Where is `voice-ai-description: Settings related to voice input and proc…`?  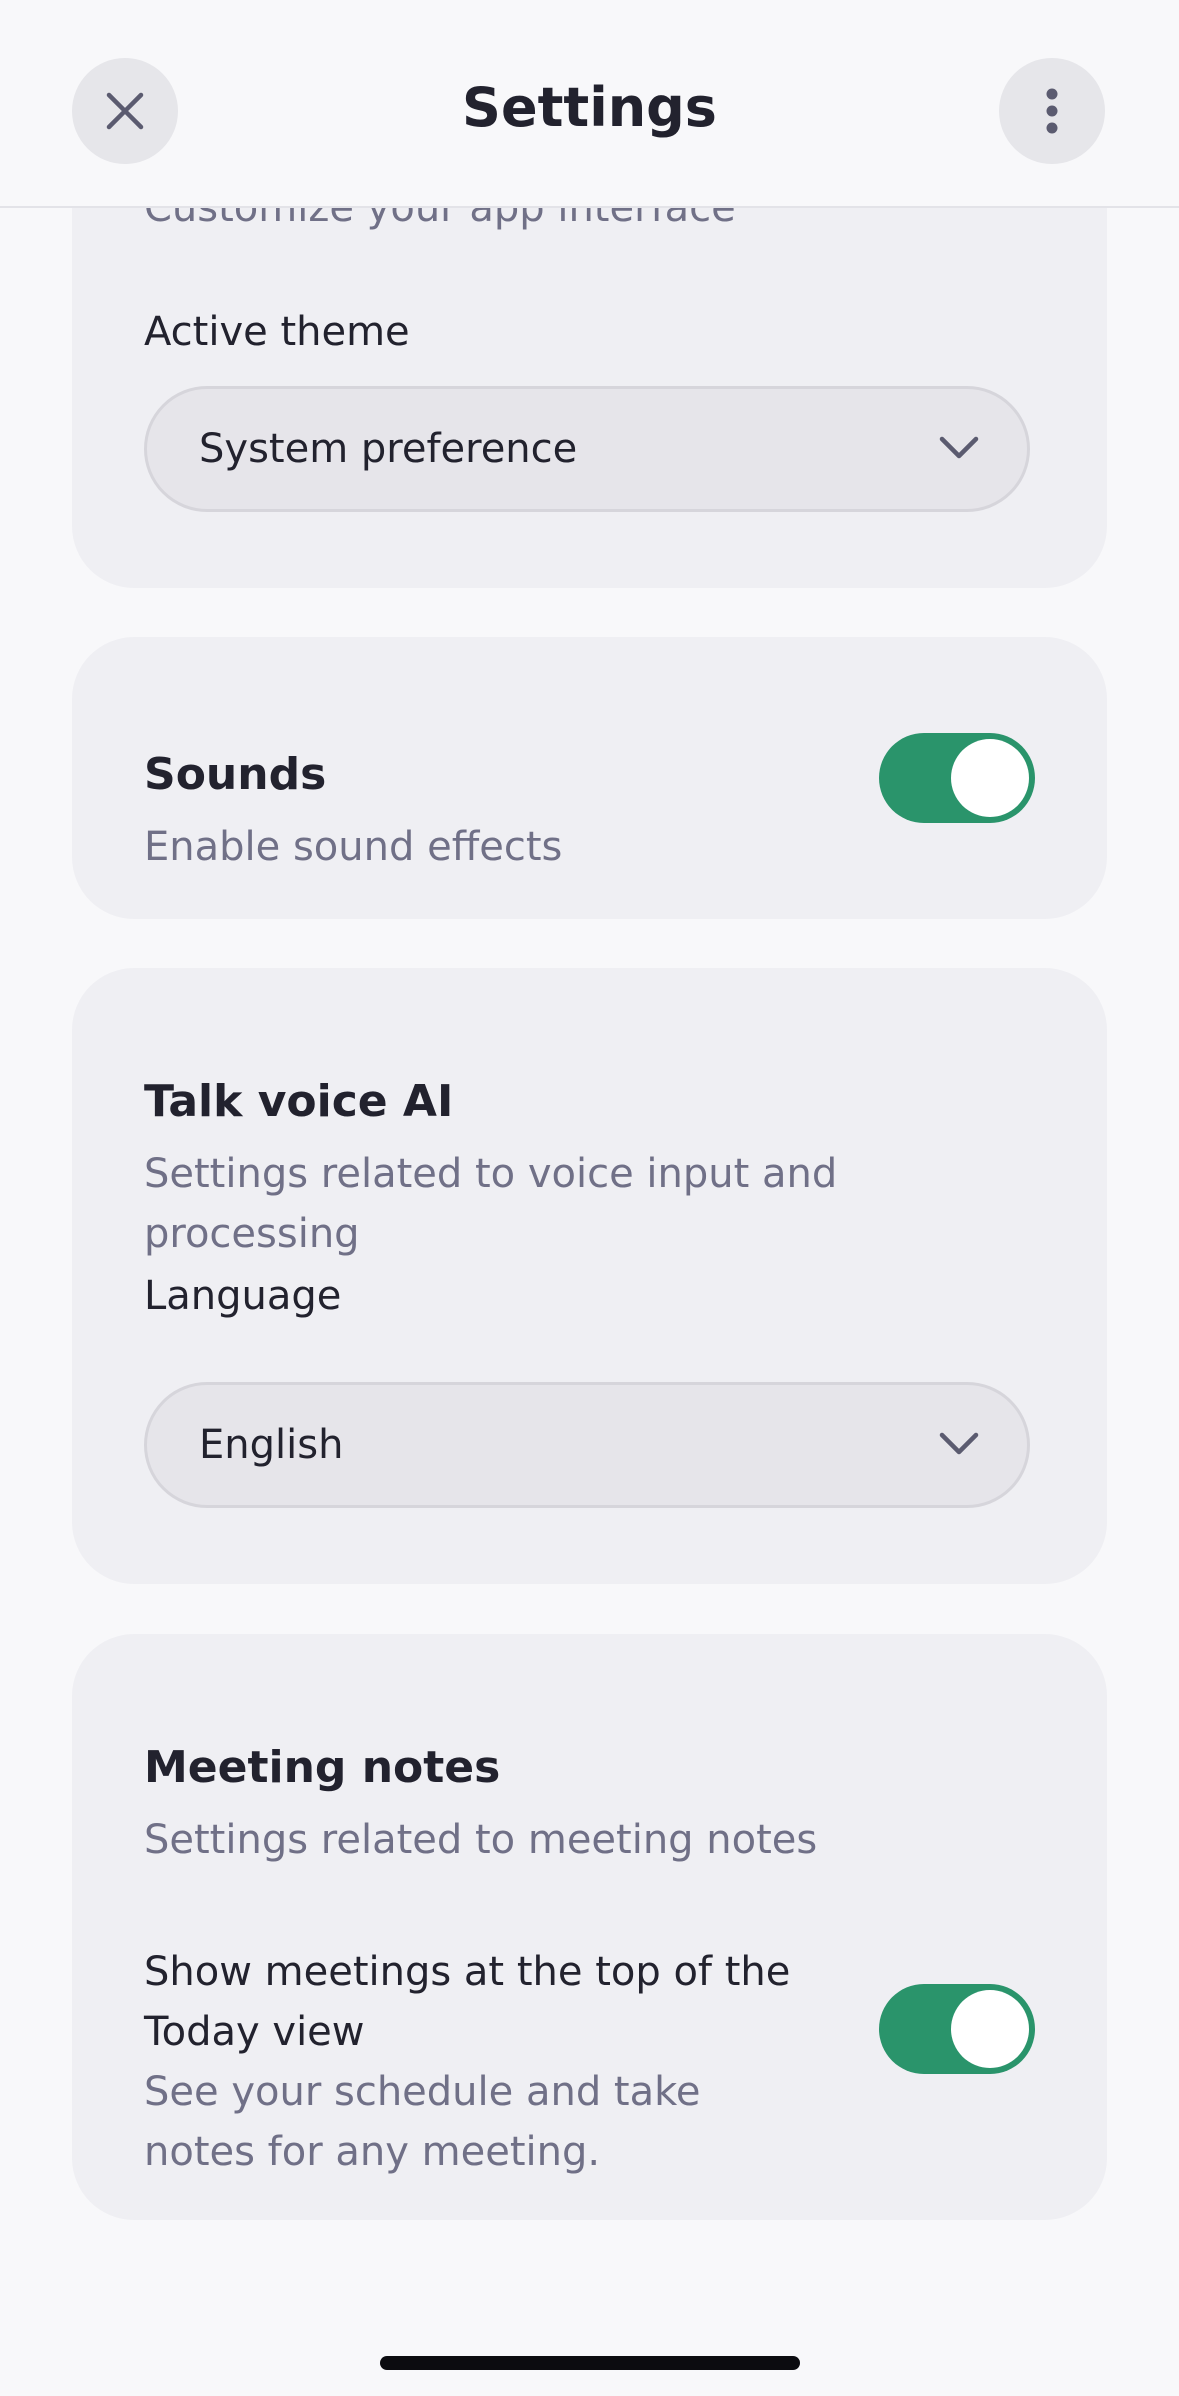
voice-ai-description: Settings related to voice input and proc… is located at coordinates (491, 1204).